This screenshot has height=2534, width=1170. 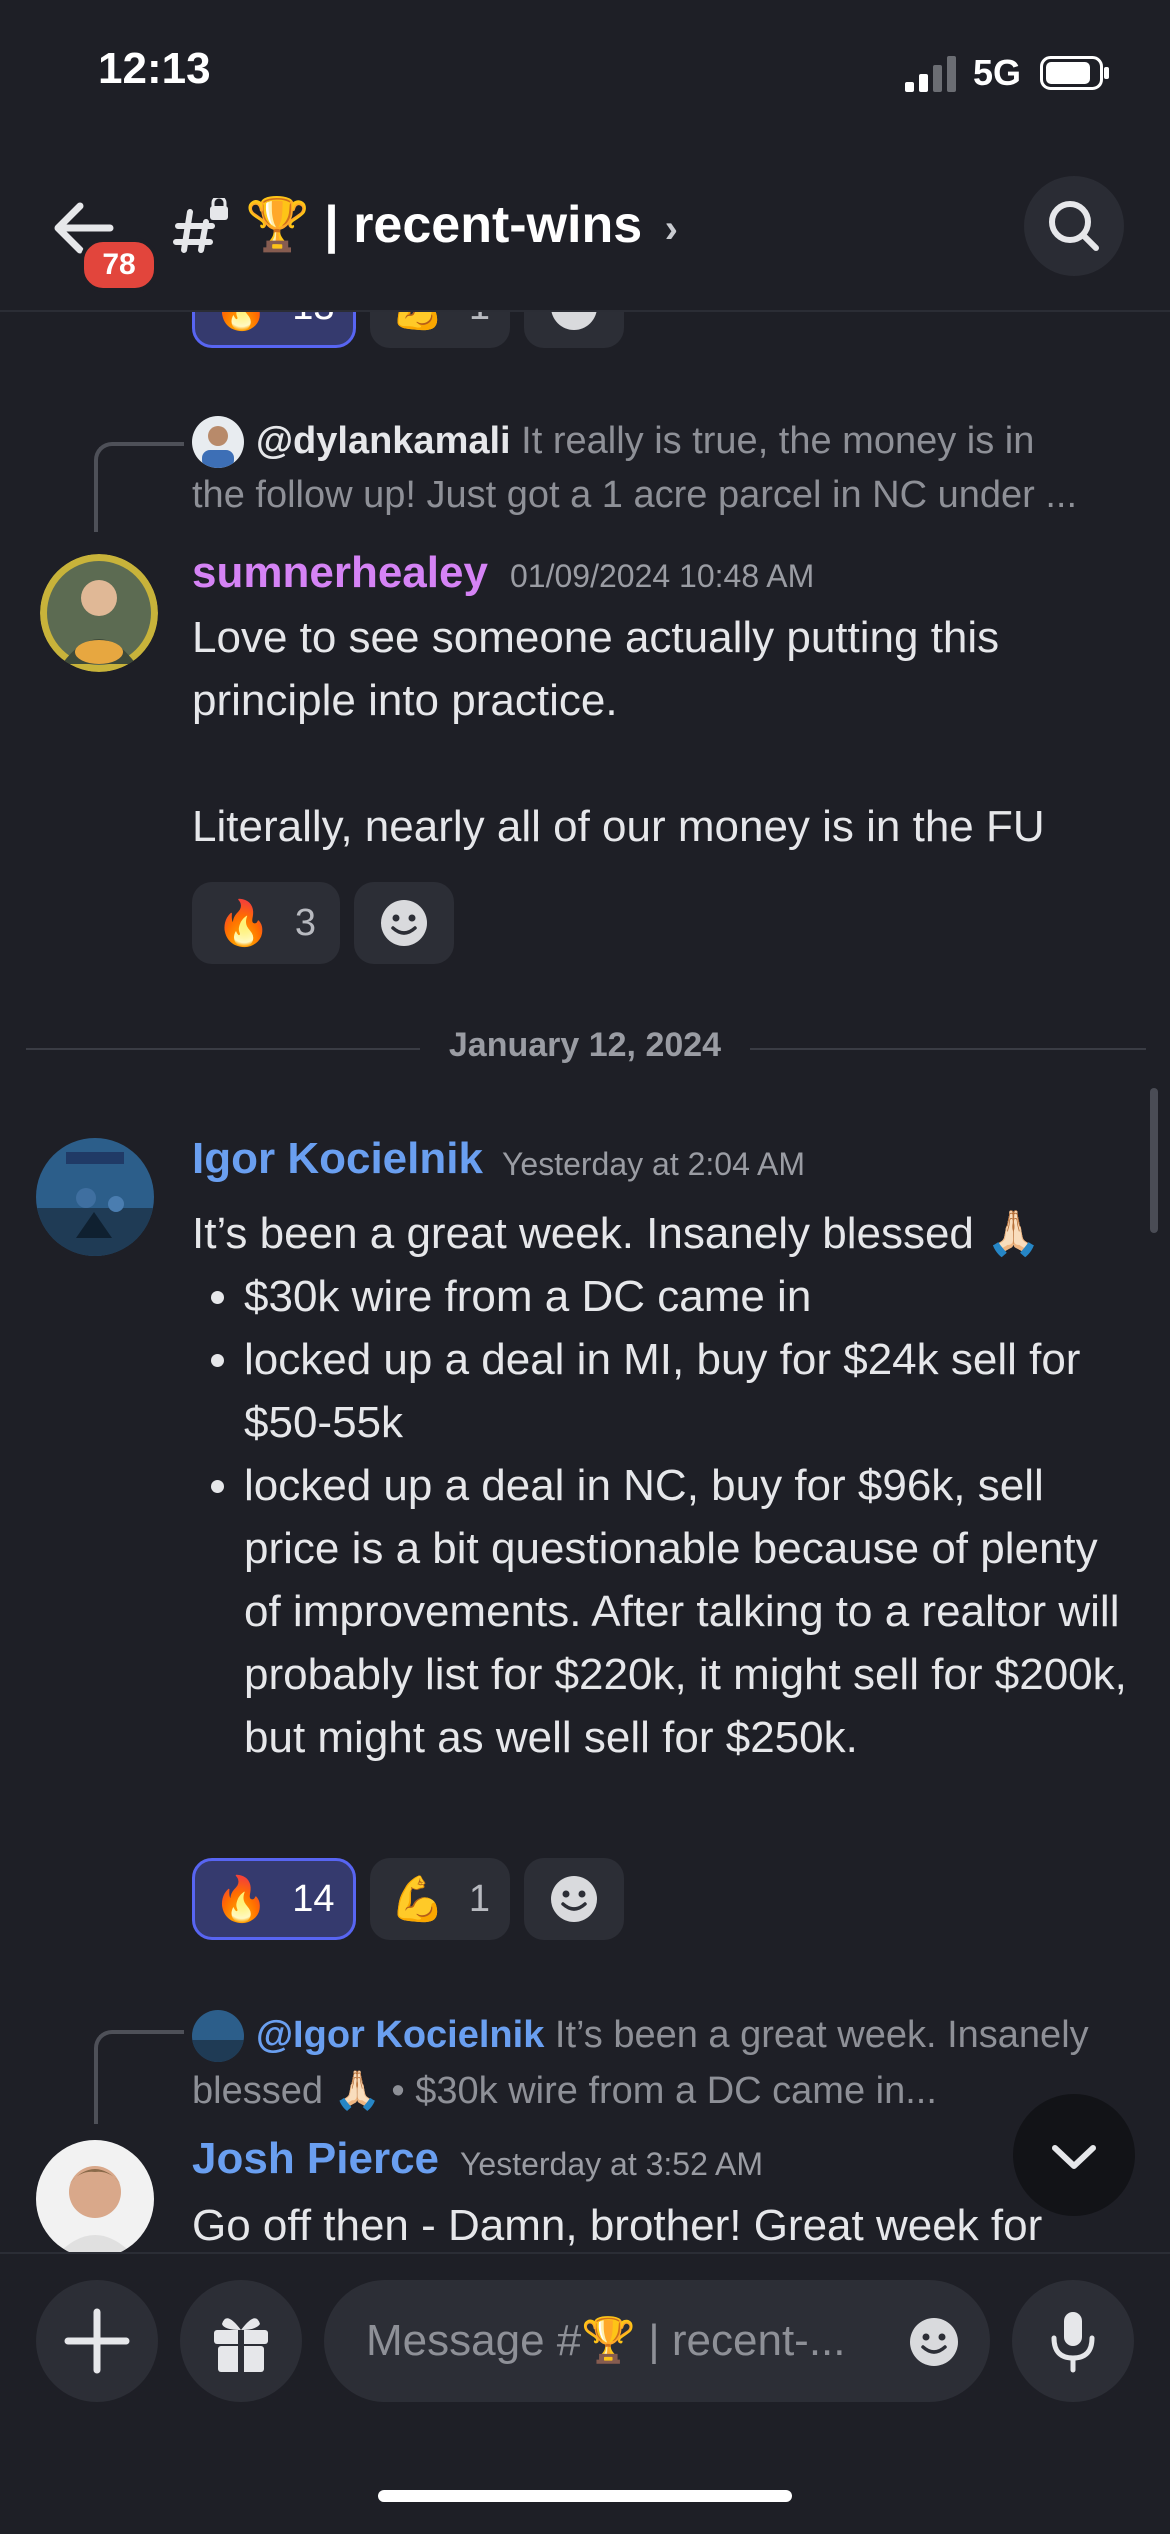 What do you see at coordinates (778, 441) in the screenshot?
I see `reply-snippet: It really is true, the money is in` at bounding box center [778, 441].